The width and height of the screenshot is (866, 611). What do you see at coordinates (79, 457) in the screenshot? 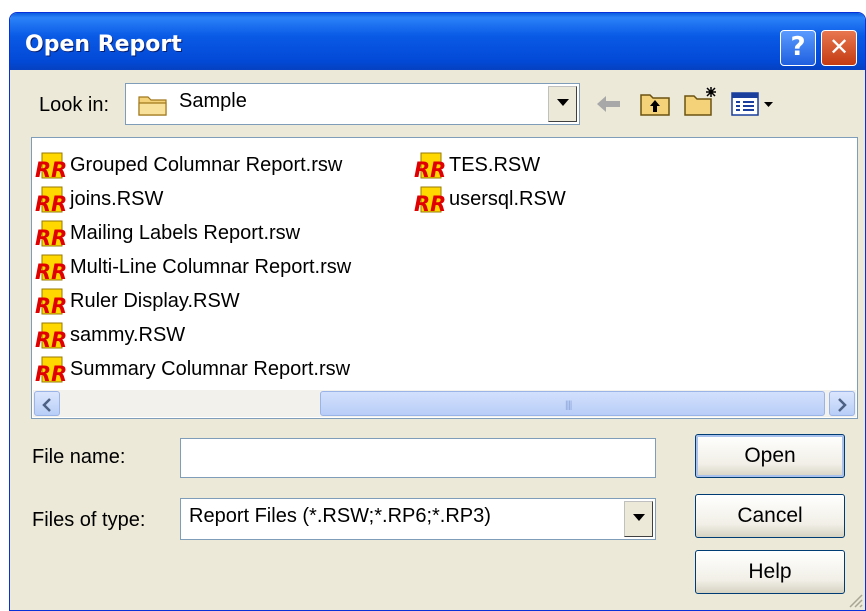
I see `file-name-label: File name:` at bounding box center [79, 457].